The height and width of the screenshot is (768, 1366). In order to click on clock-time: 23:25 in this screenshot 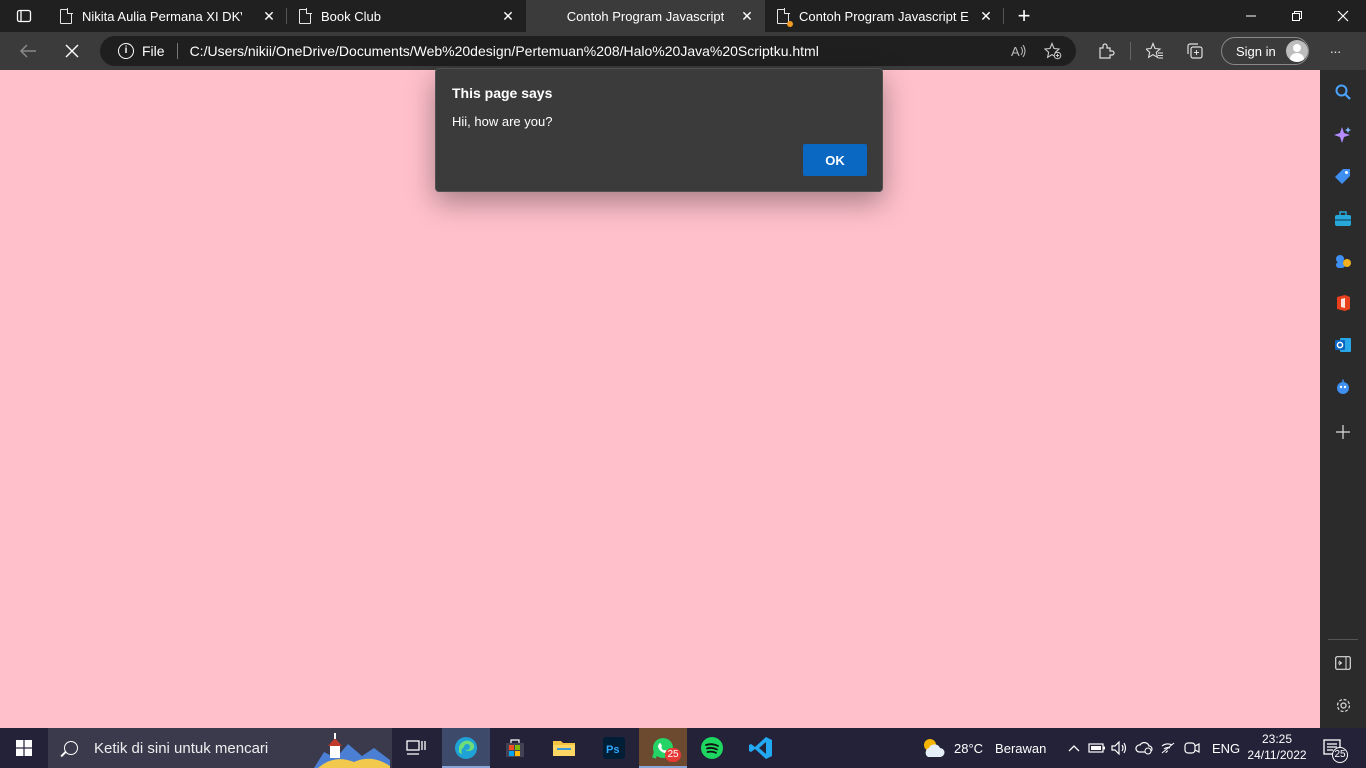, I will do `click(1277, 739)`.